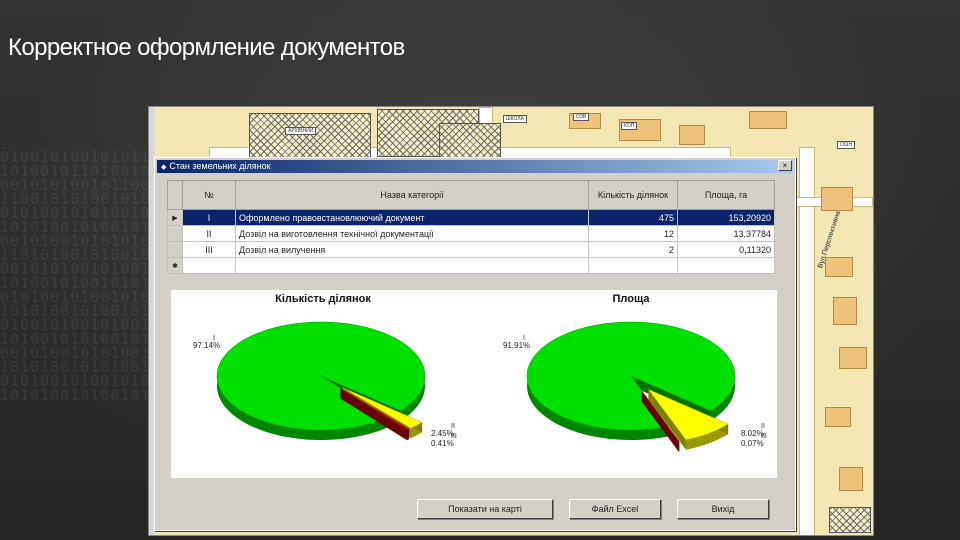 This screenshot has width=960, height=540. Describe the element at coordinates (206, 345) in the screenshot. I see `pie-percent-label: 97.14%` at that location.